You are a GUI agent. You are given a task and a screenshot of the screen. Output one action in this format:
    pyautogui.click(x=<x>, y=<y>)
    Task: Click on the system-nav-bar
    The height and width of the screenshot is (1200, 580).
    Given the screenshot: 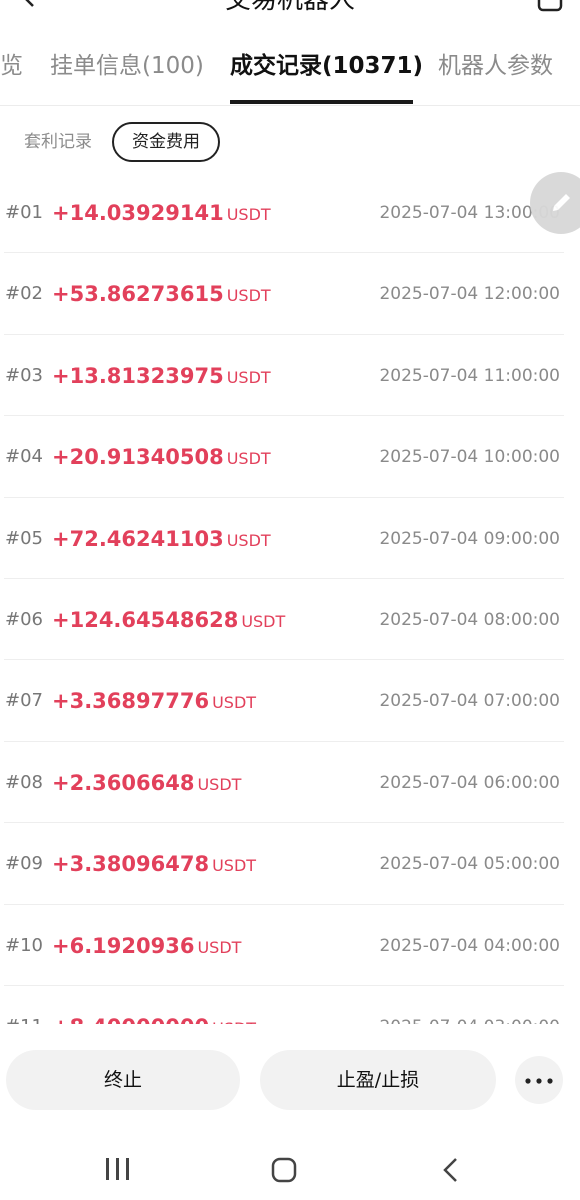 What is the action you would take?
    pyautogui.click(x=290, y=1170)
    